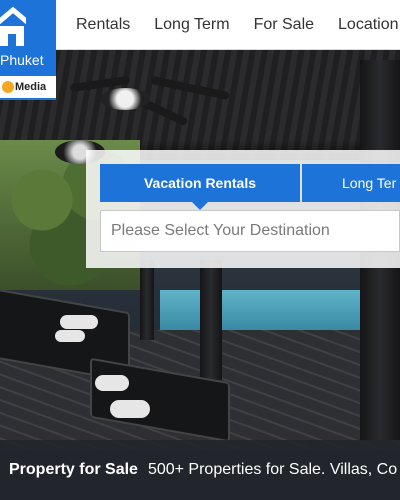  Describe the element at coordinates (191, 25) in the screenshot. I see `nav-link-long-term: Long Term` at that location.